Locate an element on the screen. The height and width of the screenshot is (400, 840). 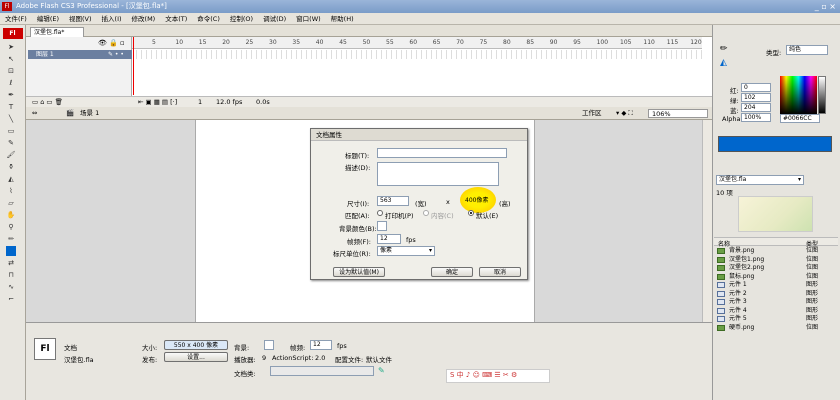
workspace-label: 工作区 is located at coordinates (592, 113).